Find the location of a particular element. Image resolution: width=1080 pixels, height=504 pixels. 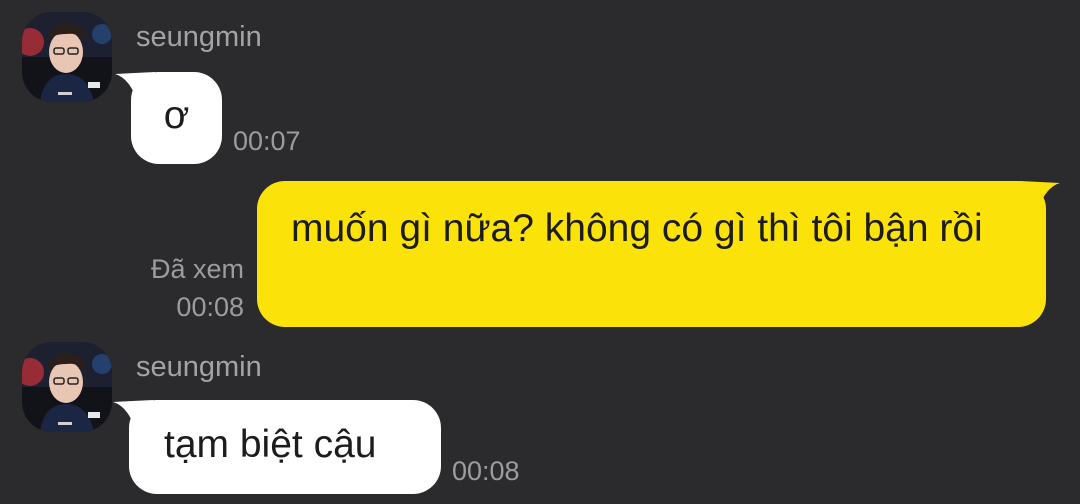

message-time: 00:07 is located at coordinates (267, 141).